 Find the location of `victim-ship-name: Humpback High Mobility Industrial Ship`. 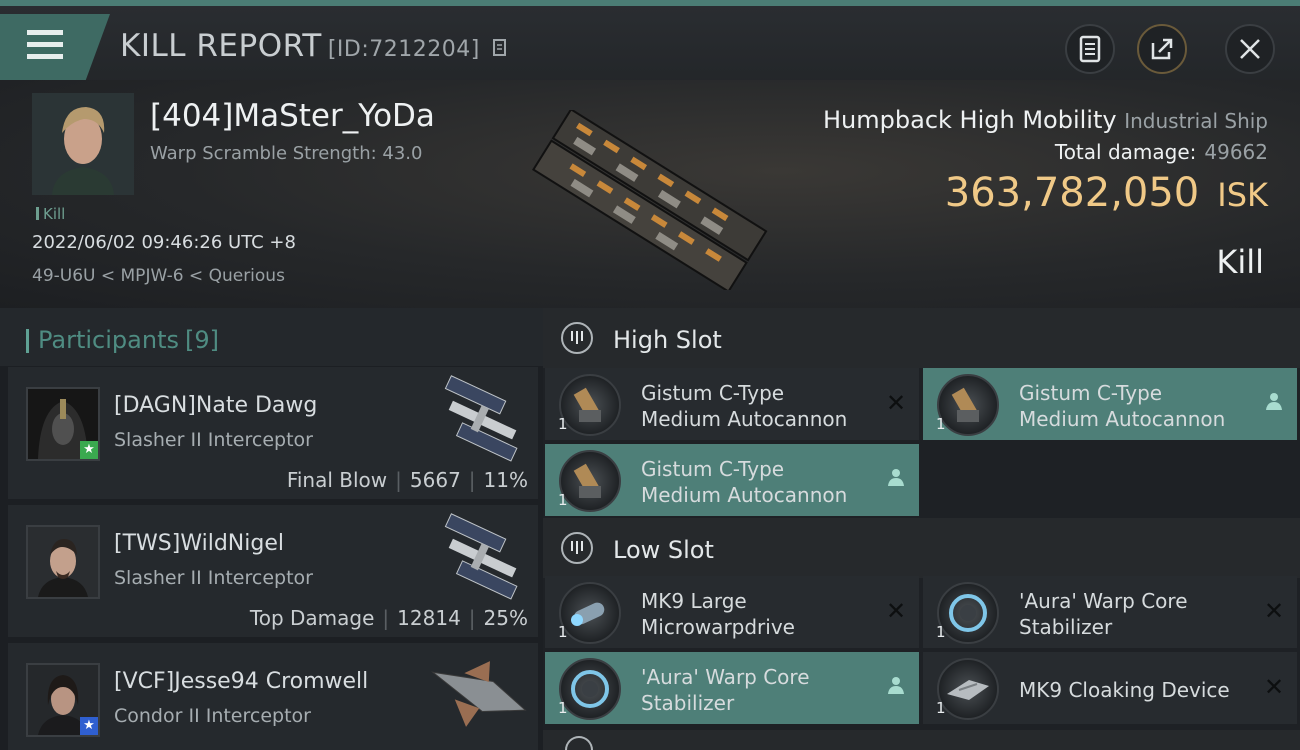

victim-ship-name: Humpback High Mobility Industrial Ship is located at coordinates (1045, 120).